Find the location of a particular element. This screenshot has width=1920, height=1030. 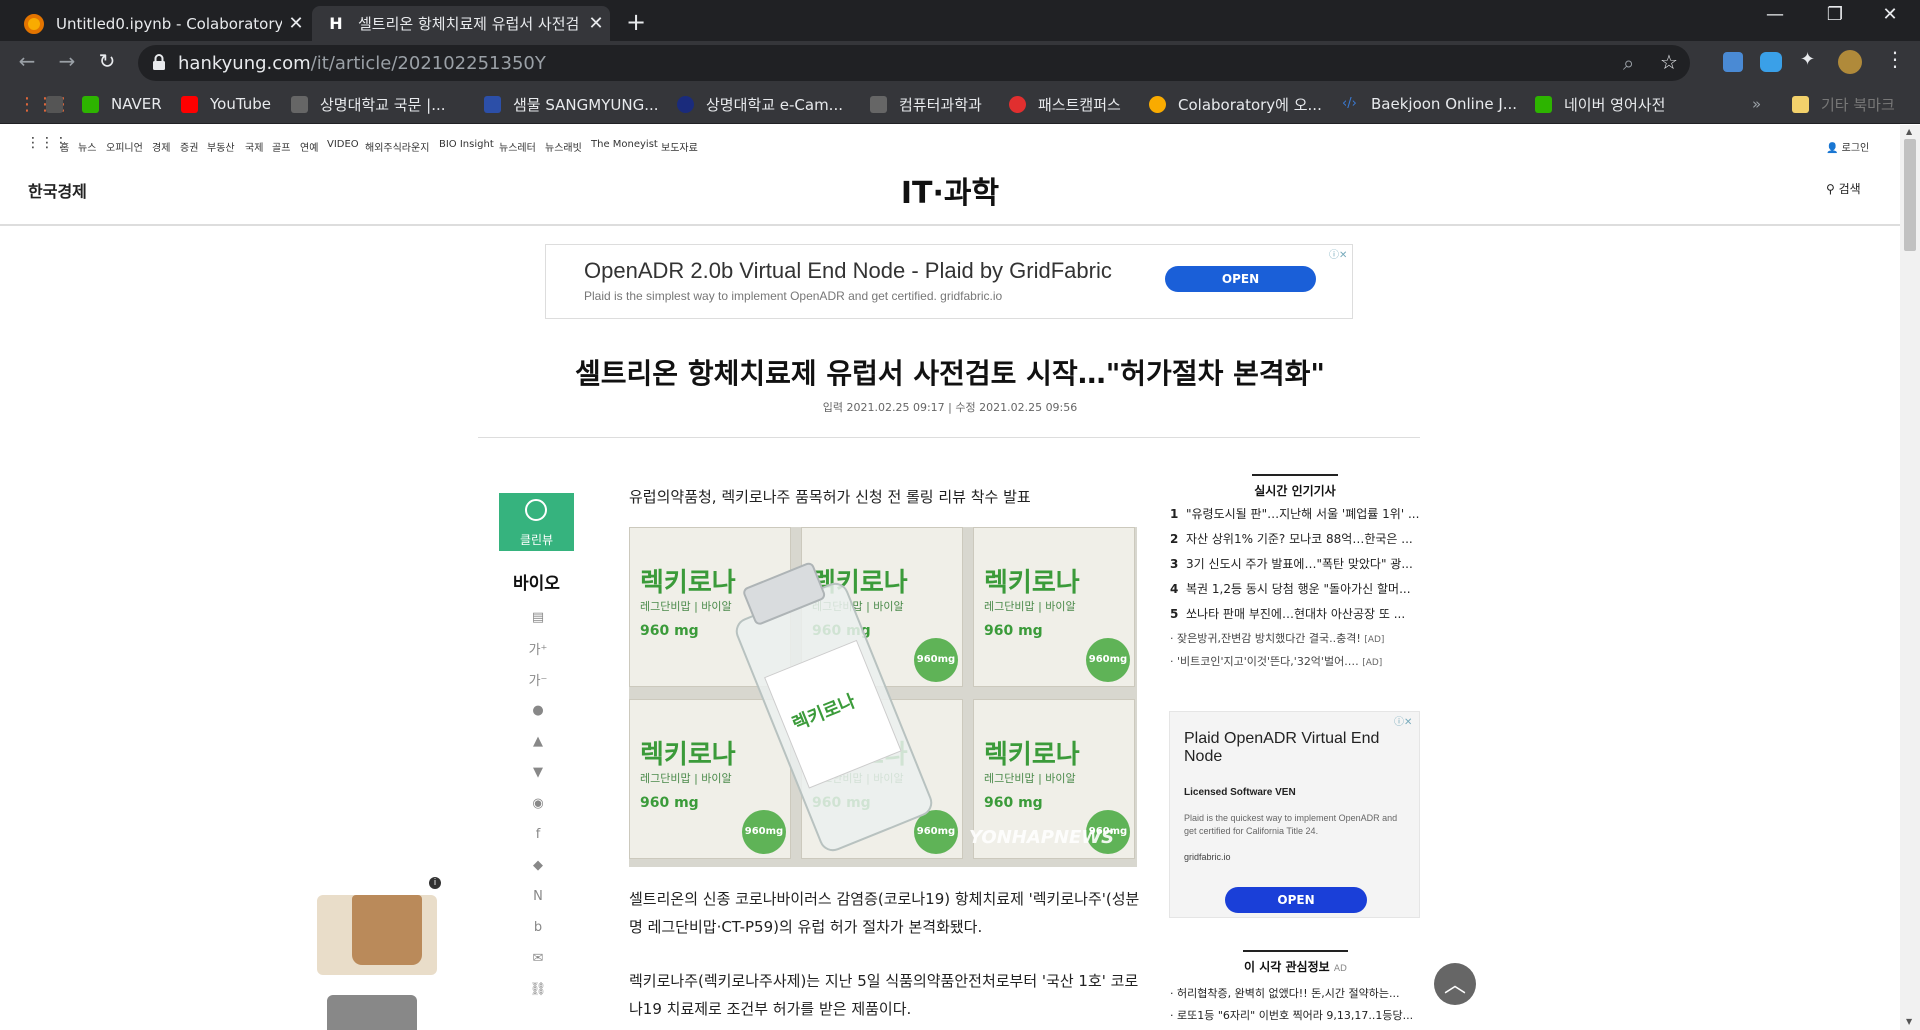

bookmark-fastcampus: 패스트캠퍼스 is located at coordinates (1065, 104).